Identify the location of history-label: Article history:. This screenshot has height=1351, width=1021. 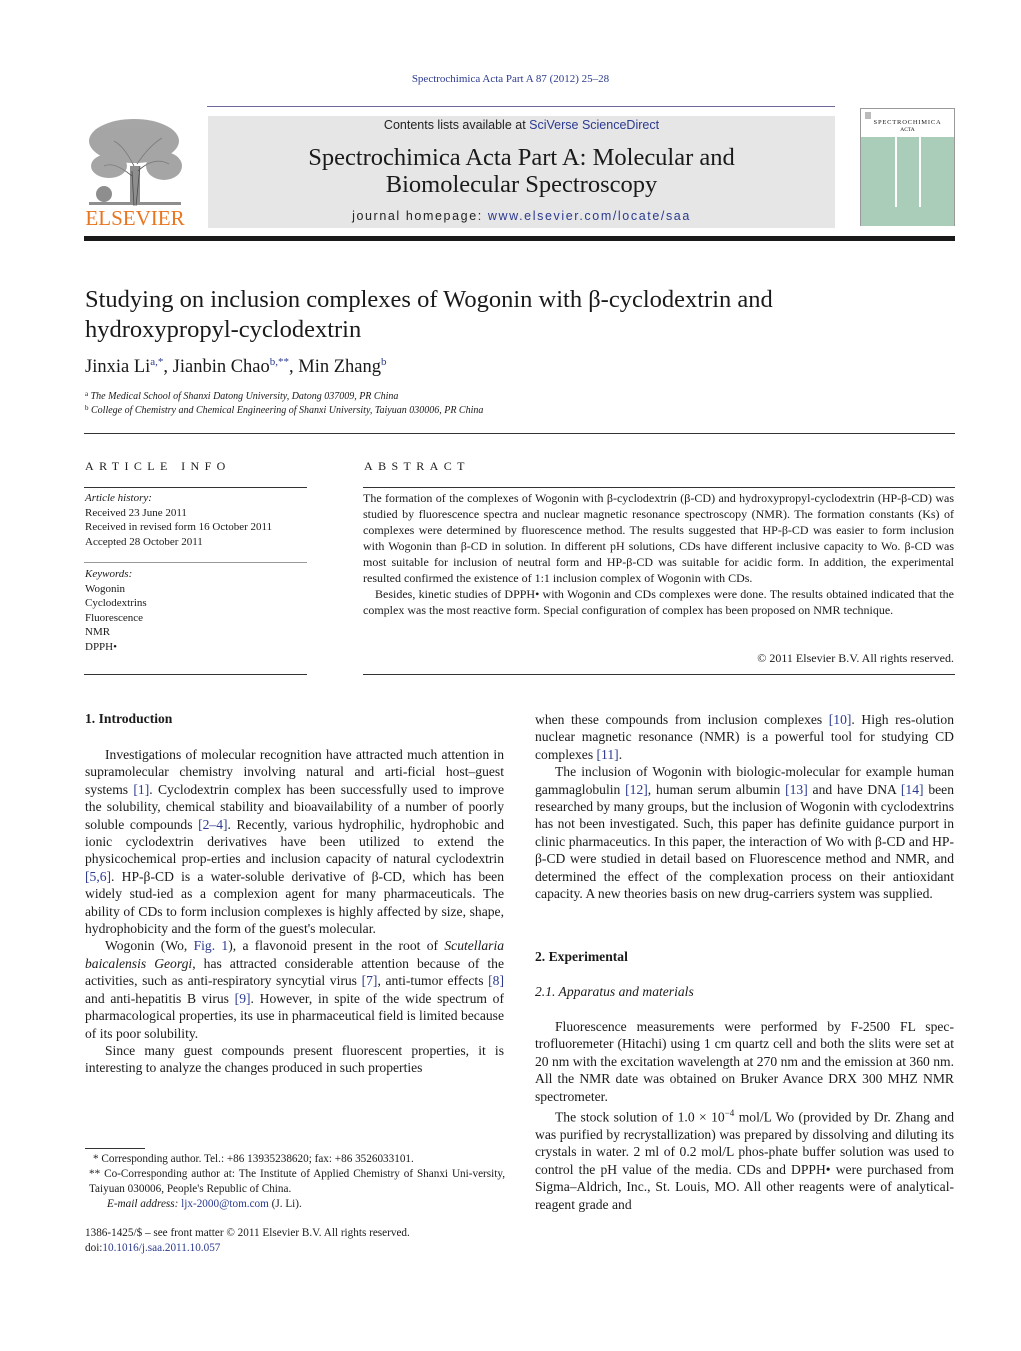
(118, 498).